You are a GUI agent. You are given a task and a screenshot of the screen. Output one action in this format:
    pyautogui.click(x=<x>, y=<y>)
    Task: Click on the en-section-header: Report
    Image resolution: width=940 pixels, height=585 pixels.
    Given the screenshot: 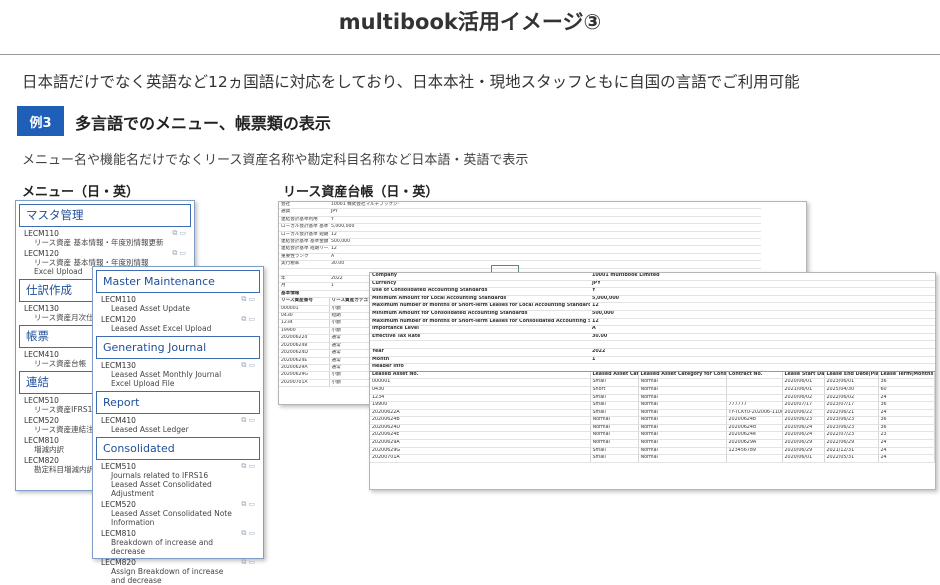 What is the action you would take?
    pyautogui.click(x=178, y=402)
    